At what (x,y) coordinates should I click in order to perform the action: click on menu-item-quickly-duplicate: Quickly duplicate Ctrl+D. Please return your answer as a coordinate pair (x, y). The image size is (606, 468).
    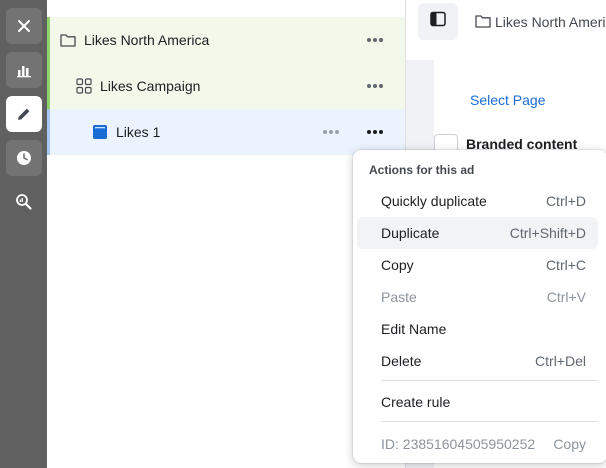
    Looking at the image, I should click on (477, 201).